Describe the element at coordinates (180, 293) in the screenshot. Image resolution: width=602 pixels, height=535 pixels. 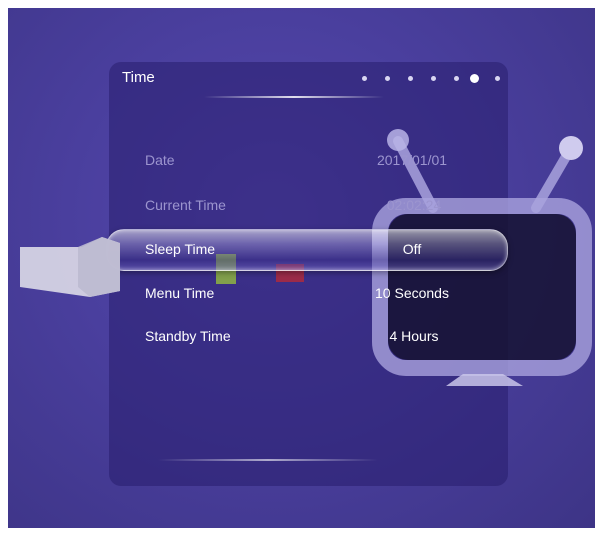
I see `row-label: Menu Time` at that location.